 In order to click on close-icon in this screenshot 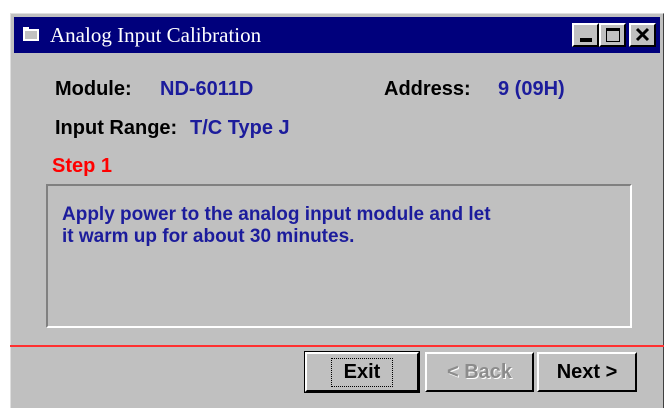, I will do `click(642, 34)`.